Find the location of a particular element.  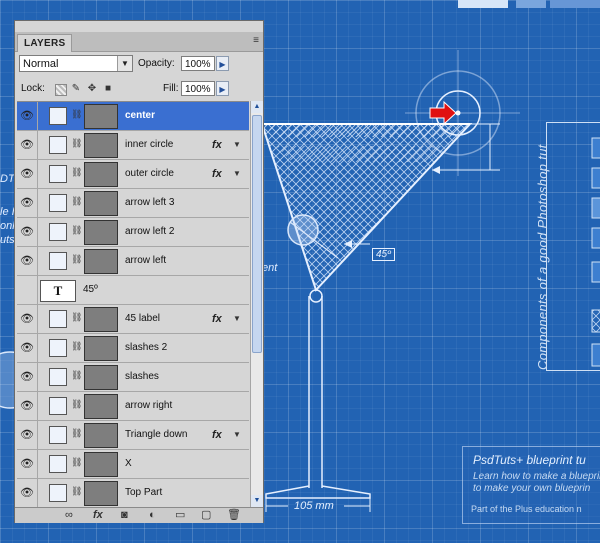

stem-joint is located at coordinates (316, 296).